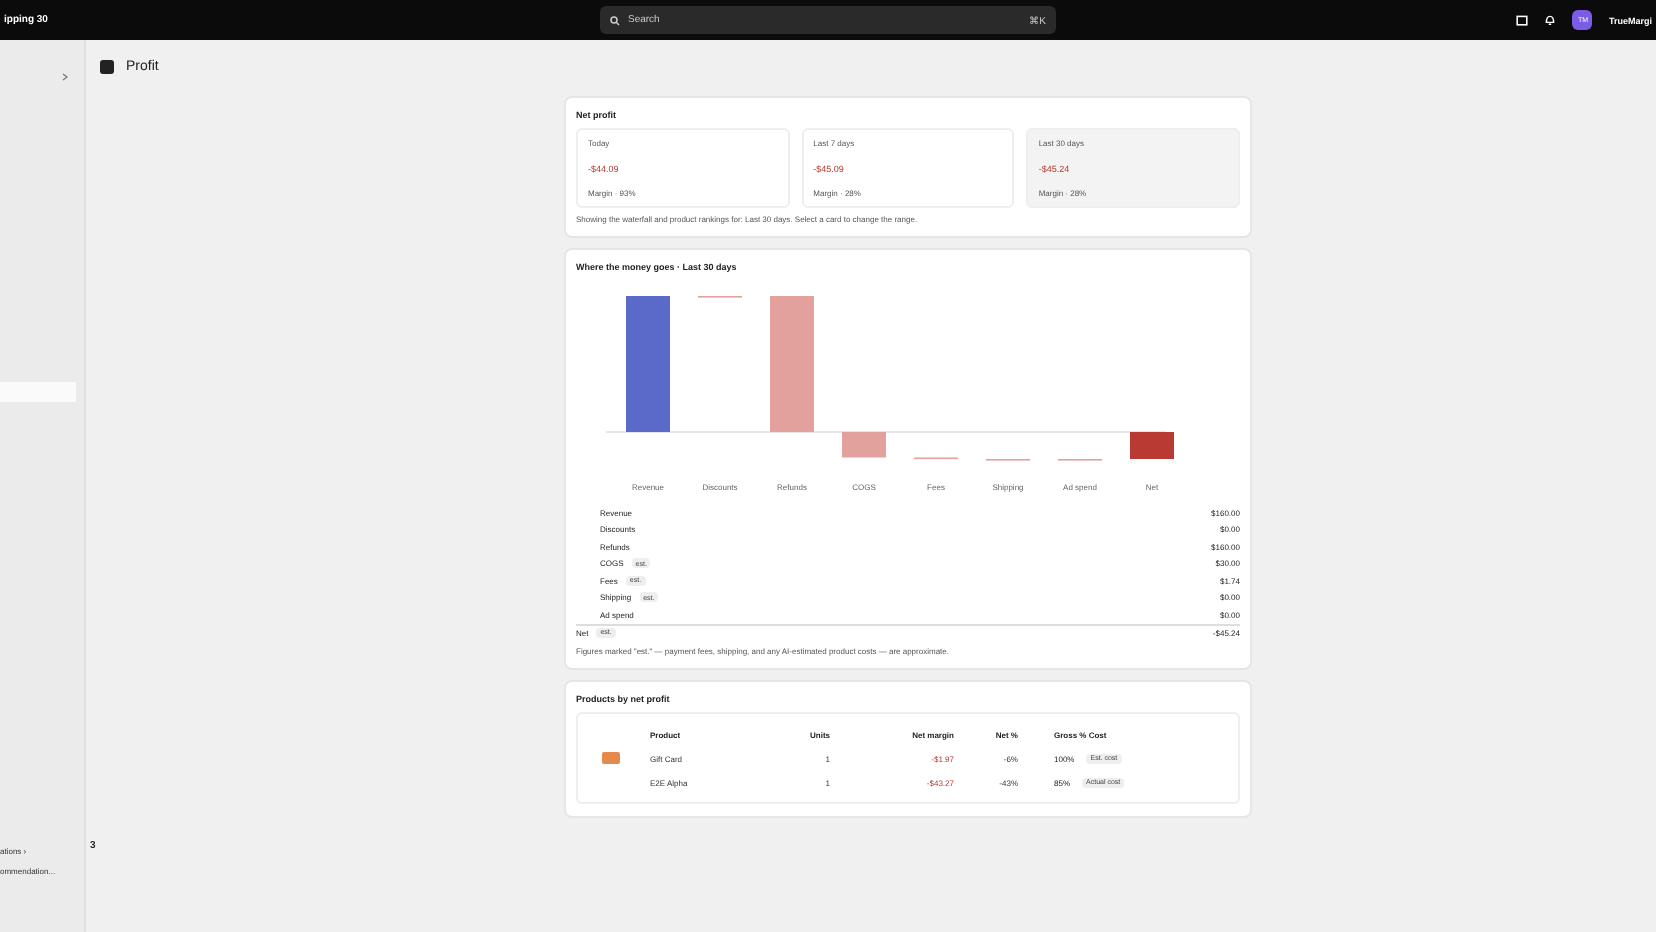  What do you see at coordinates (1522, 20) in the screenshot?
I see `box-icon` at bounding box center [1522, 20].